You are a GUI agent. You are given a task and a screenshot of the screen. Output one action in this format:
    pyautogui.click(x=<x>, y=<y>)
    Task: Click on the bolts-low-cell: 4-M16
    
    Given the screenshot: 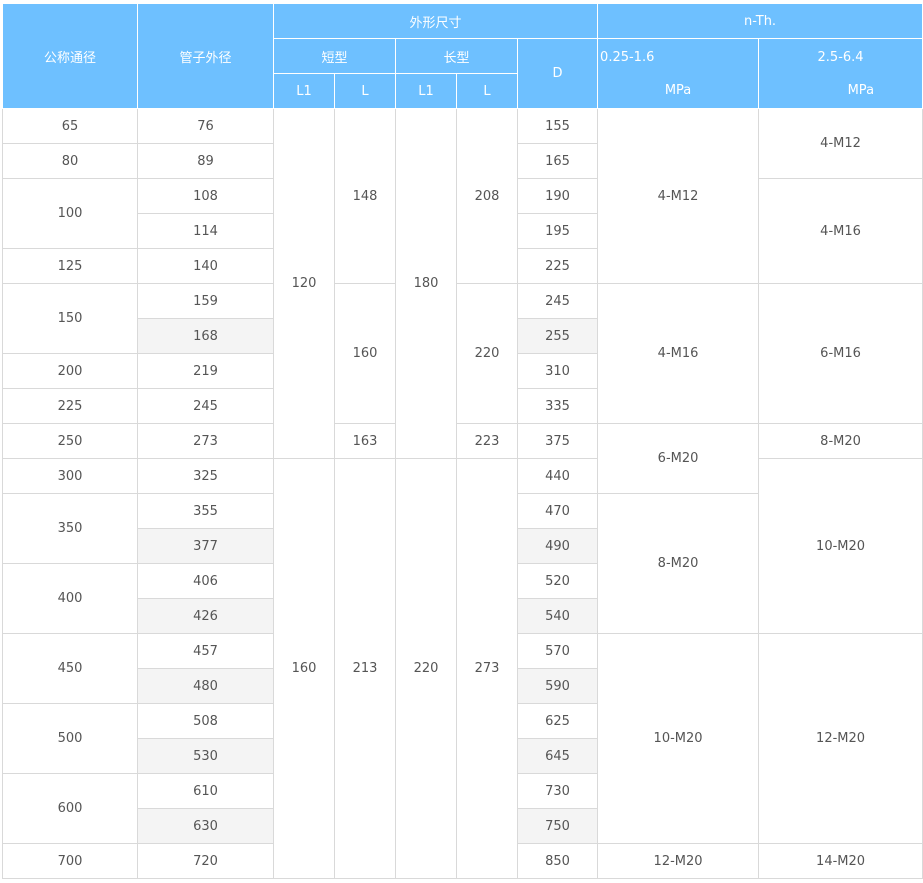 What is the action you would take?
    pyautogui.click(x=678, y=353)
    